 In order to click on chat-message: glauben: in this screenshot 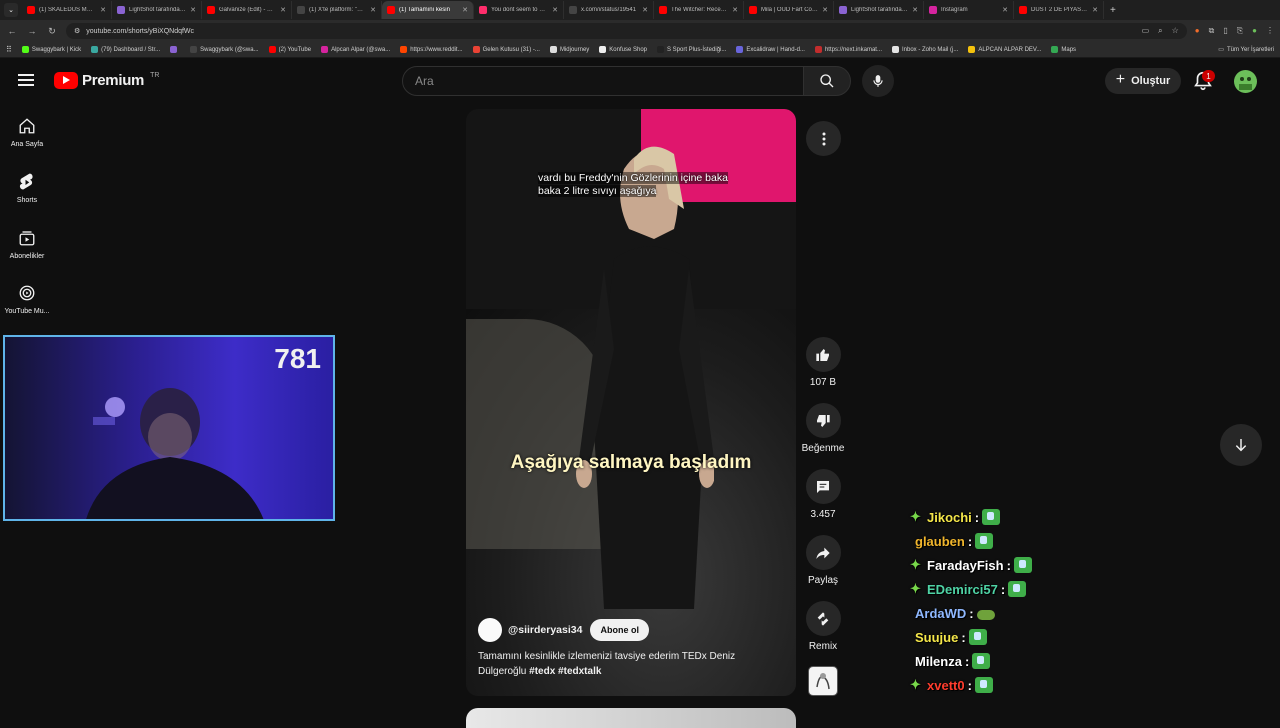, I will do `click(1010, 541)`.